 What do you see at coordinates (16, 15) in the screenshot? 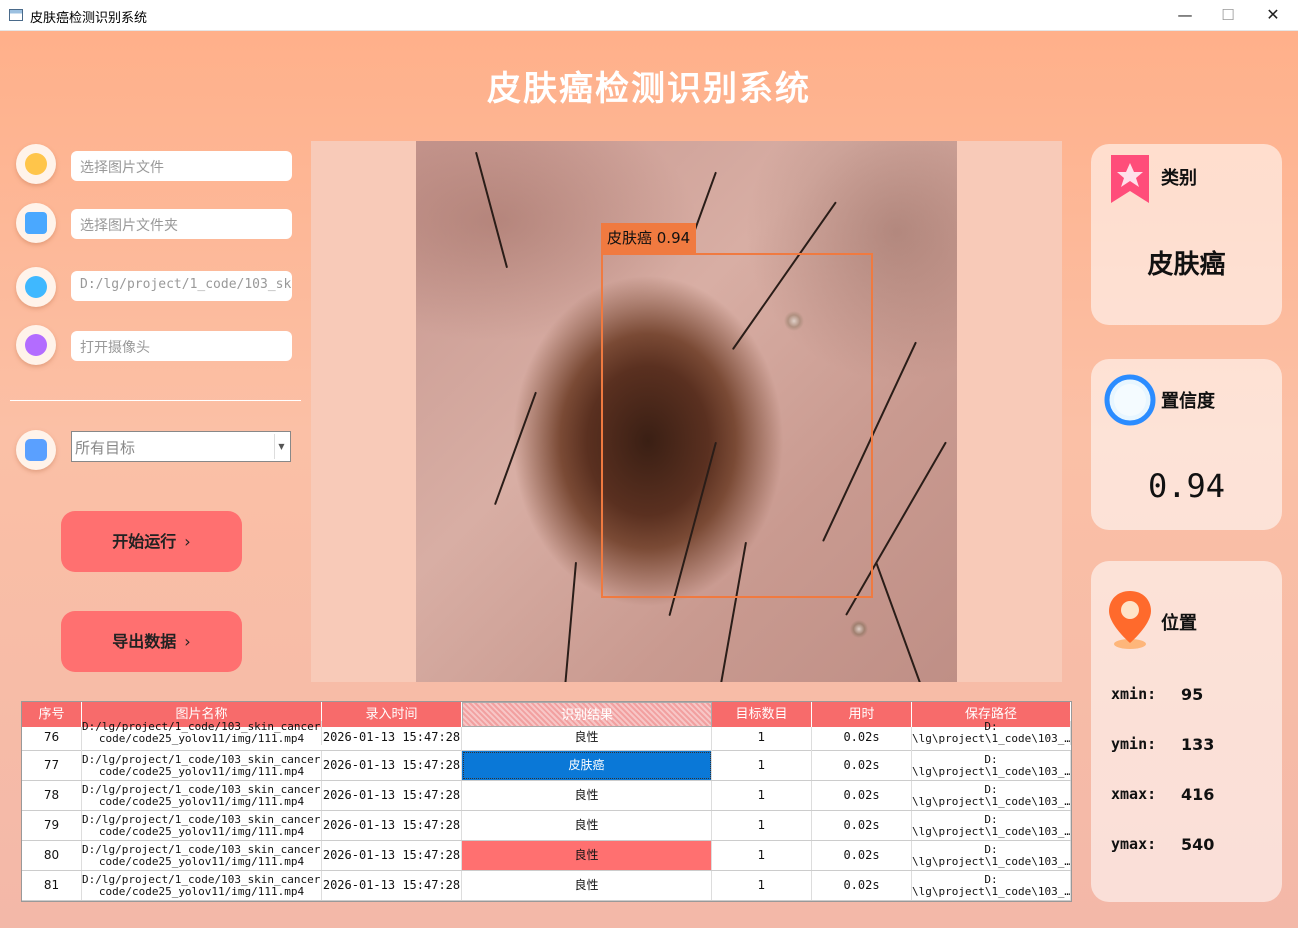
I see `app-icon` at bounding box center [16, 15].